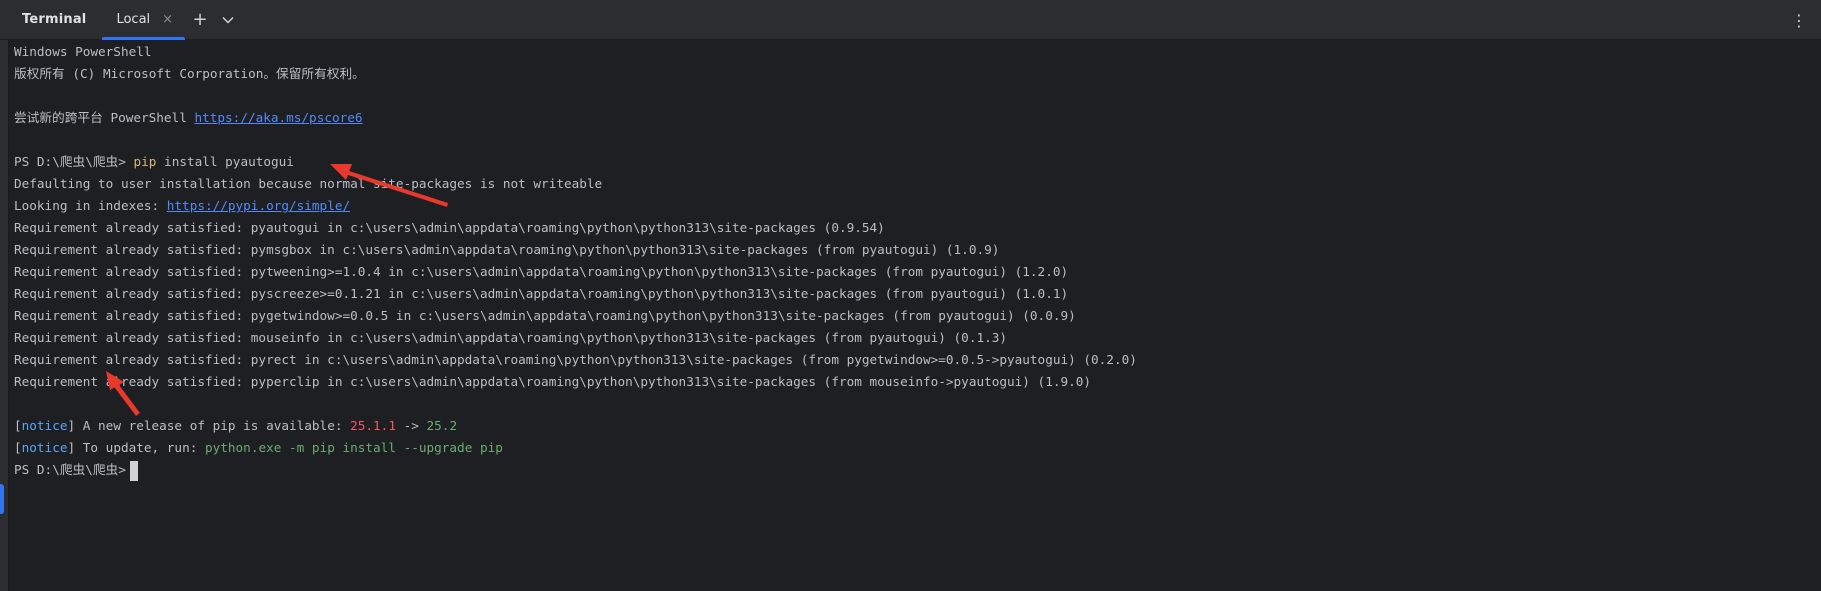 The image size is (1821, 591). What do you see at coordinates (1799, 20) in the screenshot?
I see `more-options-icon: ⋮` at bounding box center [1799, 20].